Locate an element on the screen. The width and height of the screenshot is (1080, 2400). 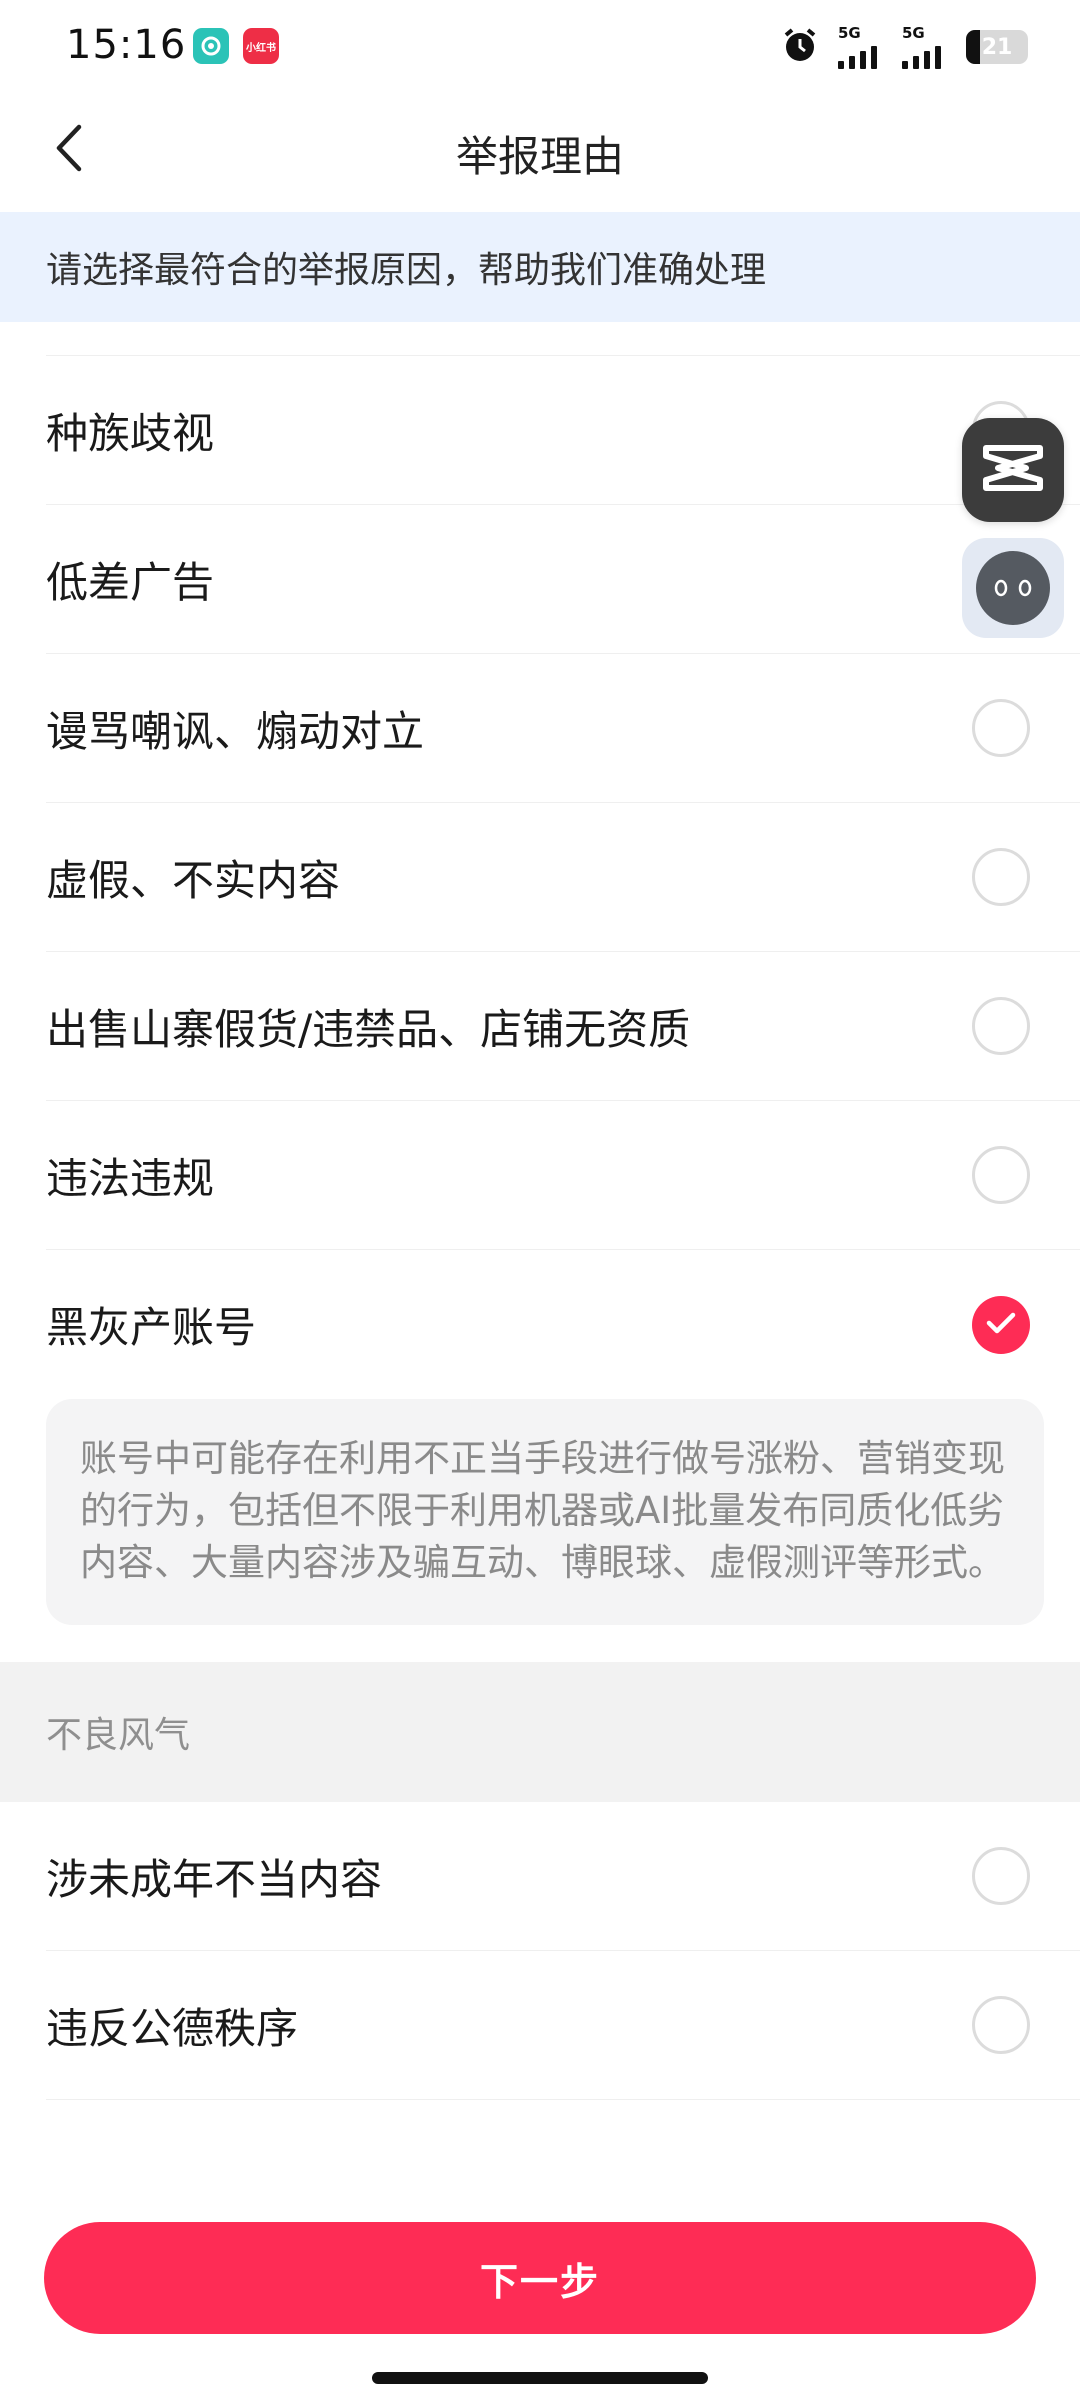
reason-item-counterfeit: 出售山寨假货/违禁品、店铺无资质 is located at coordinates (563, 1026).